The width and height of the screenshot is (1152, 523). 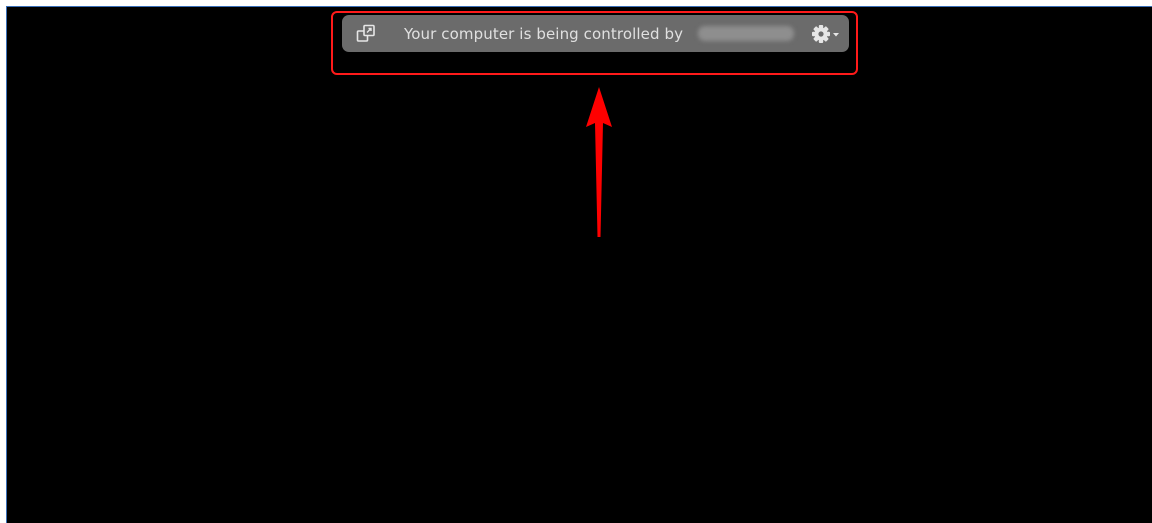 I want to click on highlight-annotation-box, so click(x=594, y=43).